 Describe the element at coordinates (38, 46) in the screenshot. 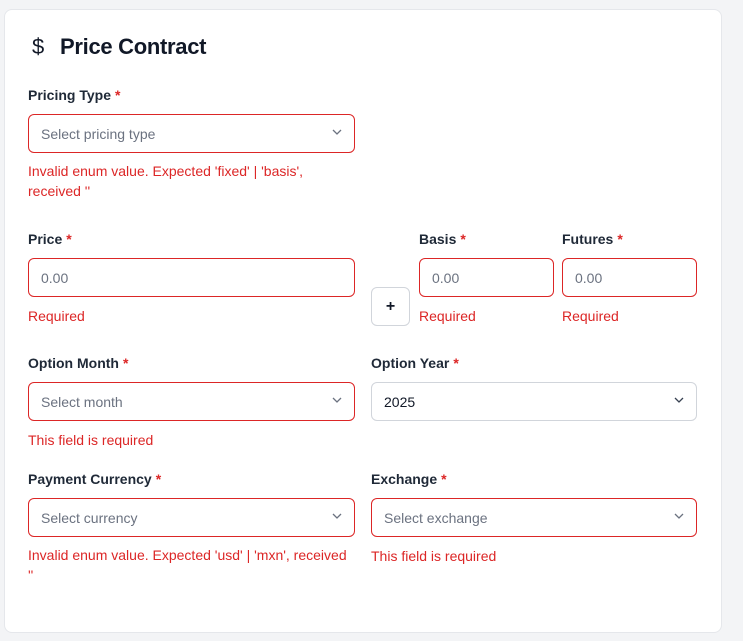

I see `dollar-icon: $` at that location.